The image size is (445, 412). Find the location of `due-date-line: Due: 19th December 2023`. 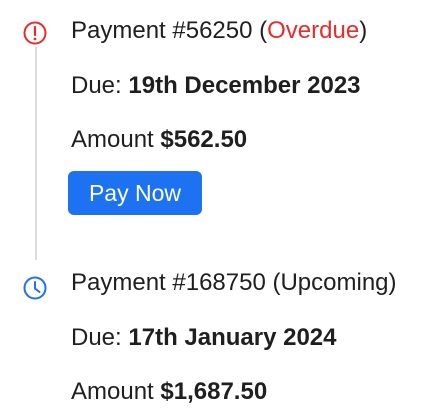

due-date-line: Due: 19th December 2023 is located at coordinates (216, 86).